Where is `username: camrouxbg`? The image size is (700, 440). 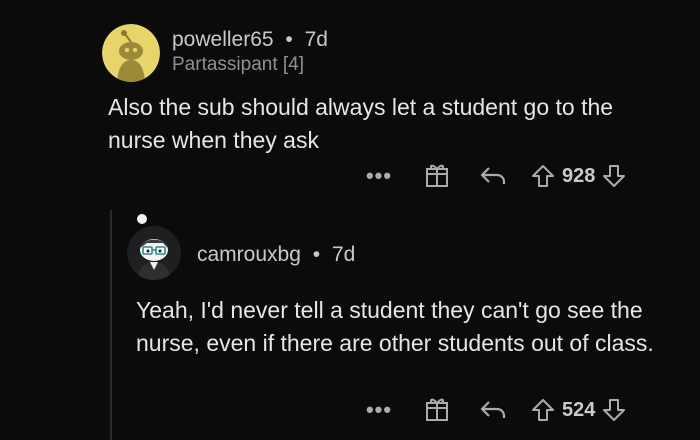
username: camrouxbg is located at coordinates (249, 254).